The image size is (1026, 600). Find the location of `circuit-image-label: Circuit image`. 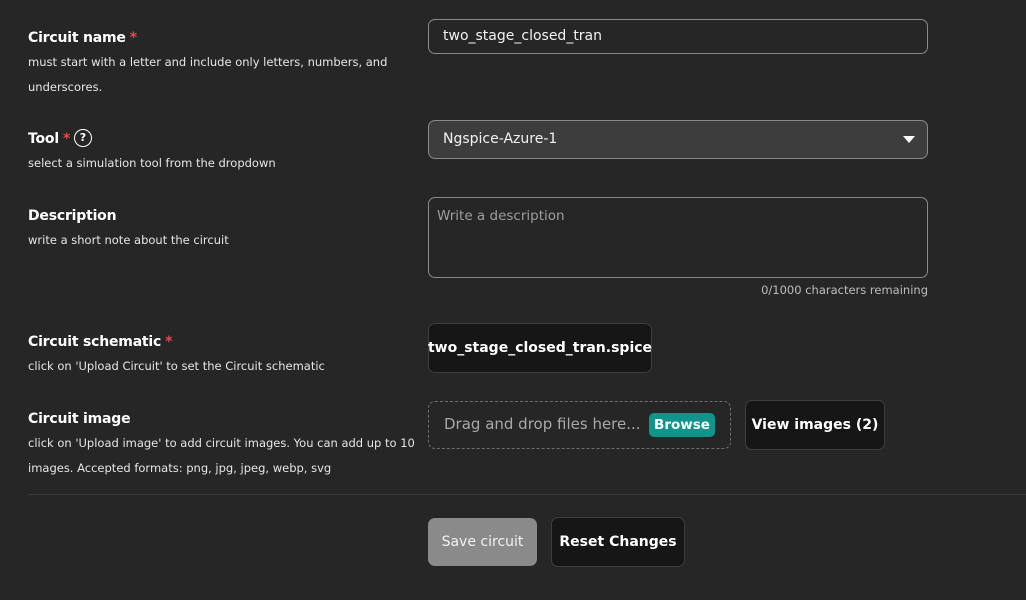

circuit-image-label: Circuit image is located at coordinates (79, 419).